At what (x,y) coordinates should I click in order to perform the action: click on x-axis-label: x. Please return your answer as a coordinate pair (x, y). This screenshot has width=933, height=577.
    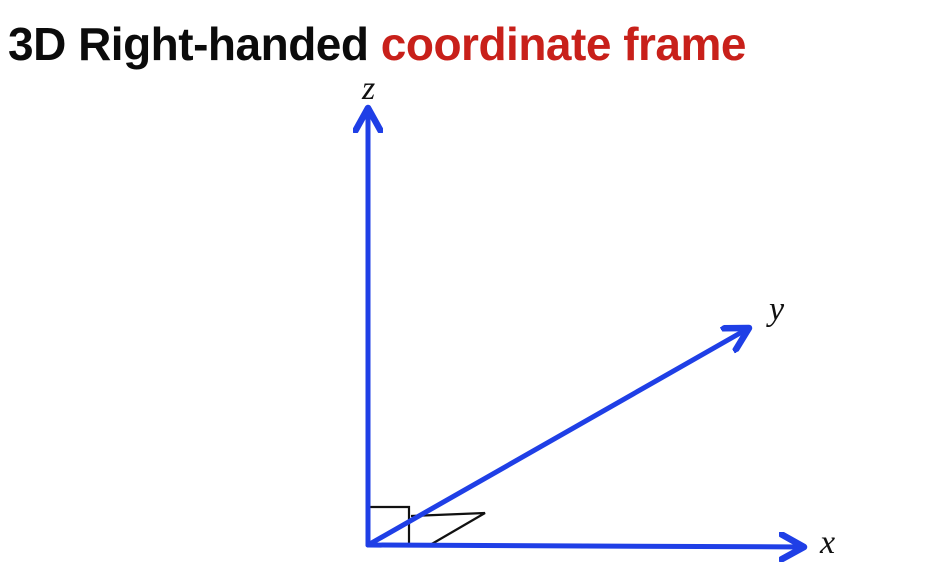
    Looking at the image, I should click on (827, 542).